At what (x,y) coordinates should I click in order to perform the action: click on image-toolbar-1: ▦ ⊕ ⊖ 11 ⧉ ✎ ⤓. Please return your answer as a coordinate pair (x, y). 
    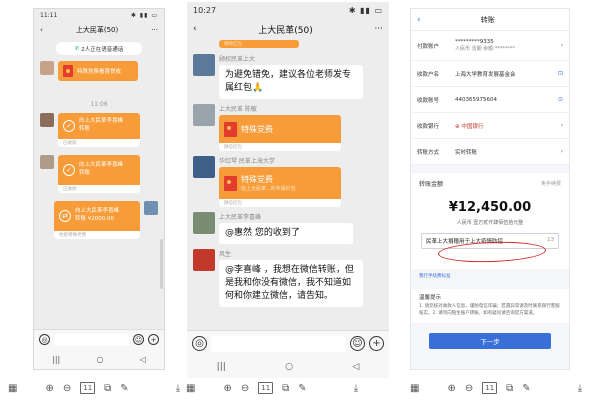
    Looking at the image, I should click on (94, 388).